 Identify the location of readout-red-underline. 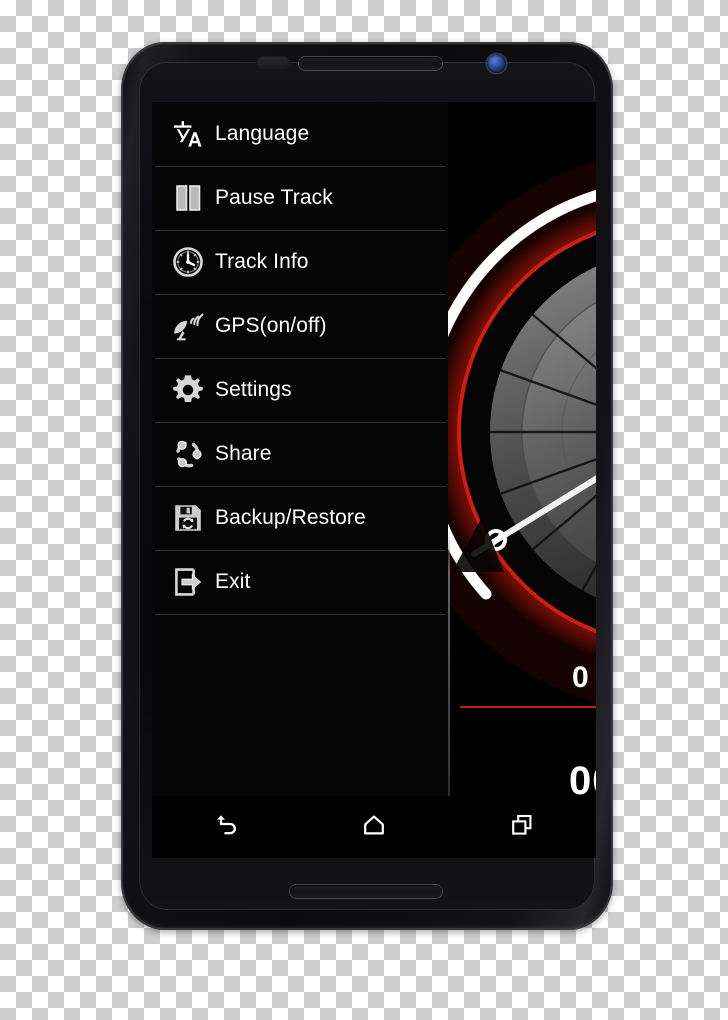
(528, 707).